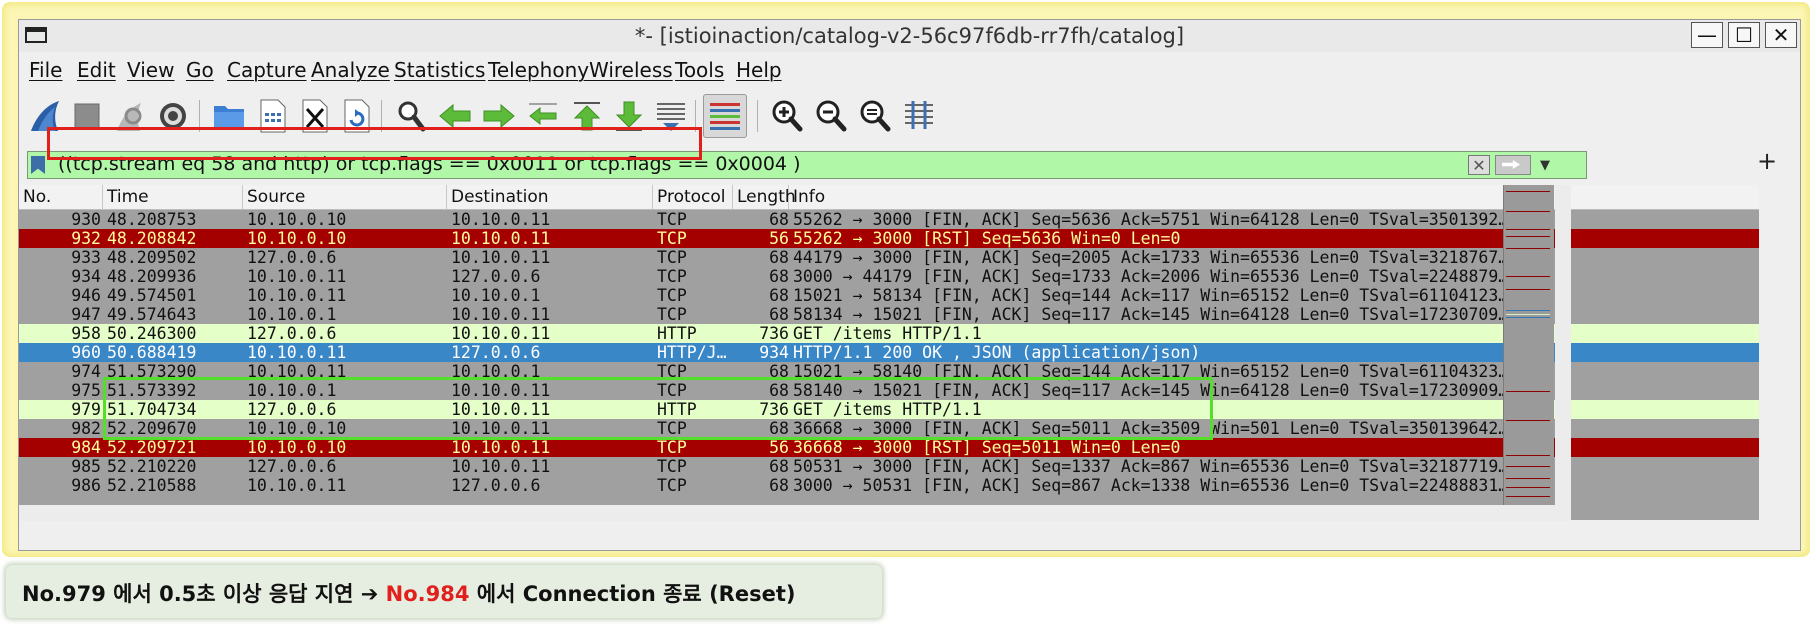  What do you see at coordinates (699, 70) in the screenshot?
I see `menu-tools: Tools` at bounding box center [699, 70].